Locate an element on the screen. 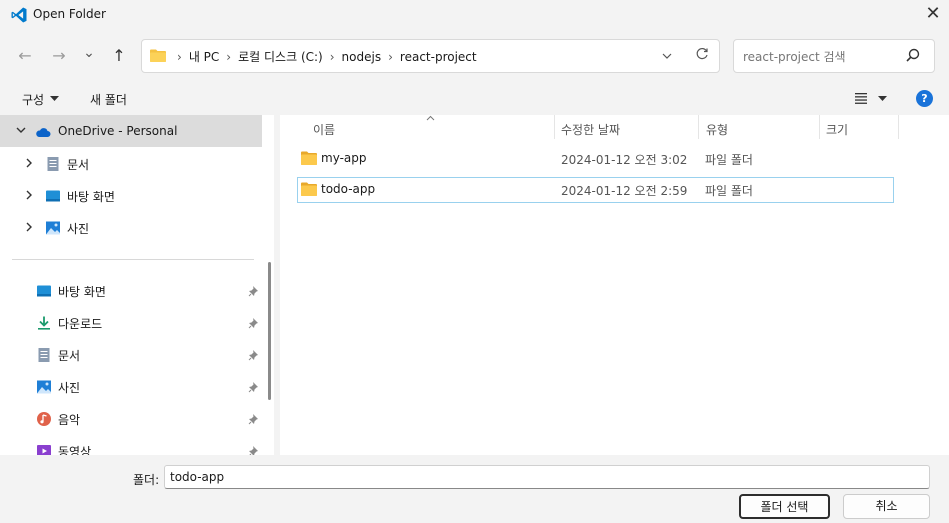 This screenshot has height=523, width=949. search-icon is located at coordinates (913, 55).